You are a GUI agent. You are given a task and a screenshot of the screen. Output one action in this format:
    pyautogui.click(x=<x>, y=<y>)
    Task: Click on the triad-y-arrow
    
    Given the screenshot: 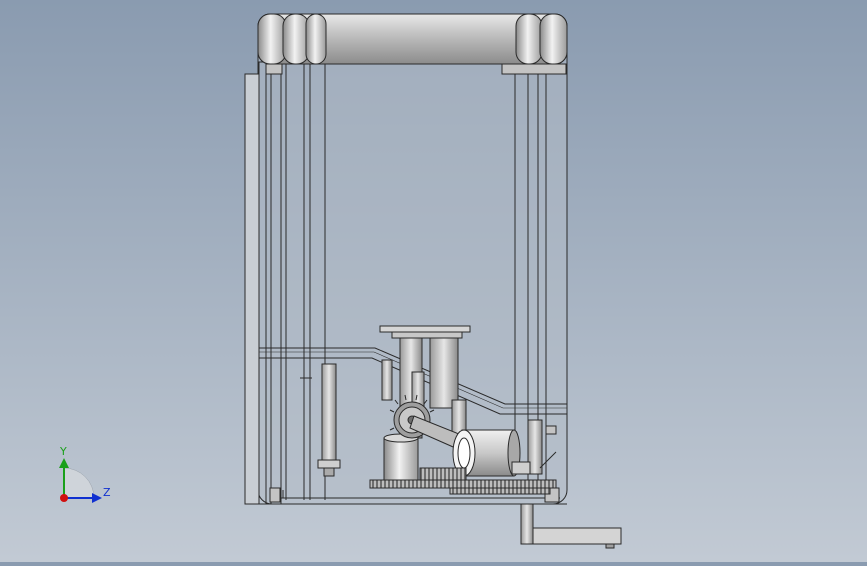 What is the action you would take?
    pyautogui.click(x=64, y=463)
    